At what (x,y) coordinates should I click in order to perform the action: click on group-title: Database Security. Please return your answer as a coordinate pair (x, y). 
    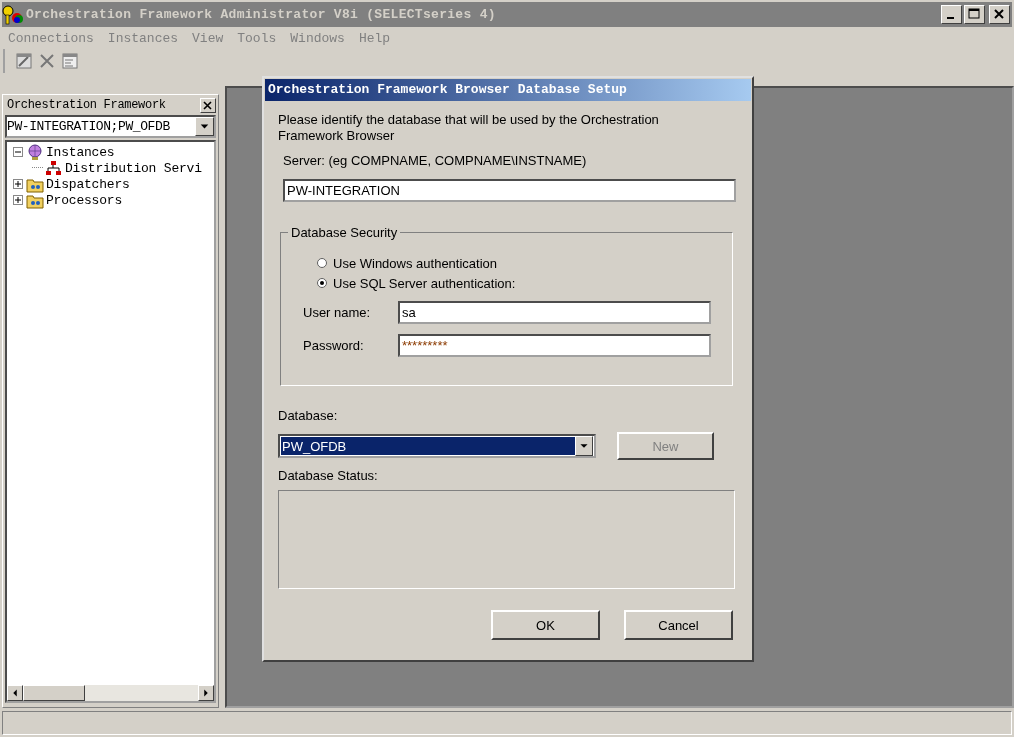
    Looking at the image, I should click on (344, 232).